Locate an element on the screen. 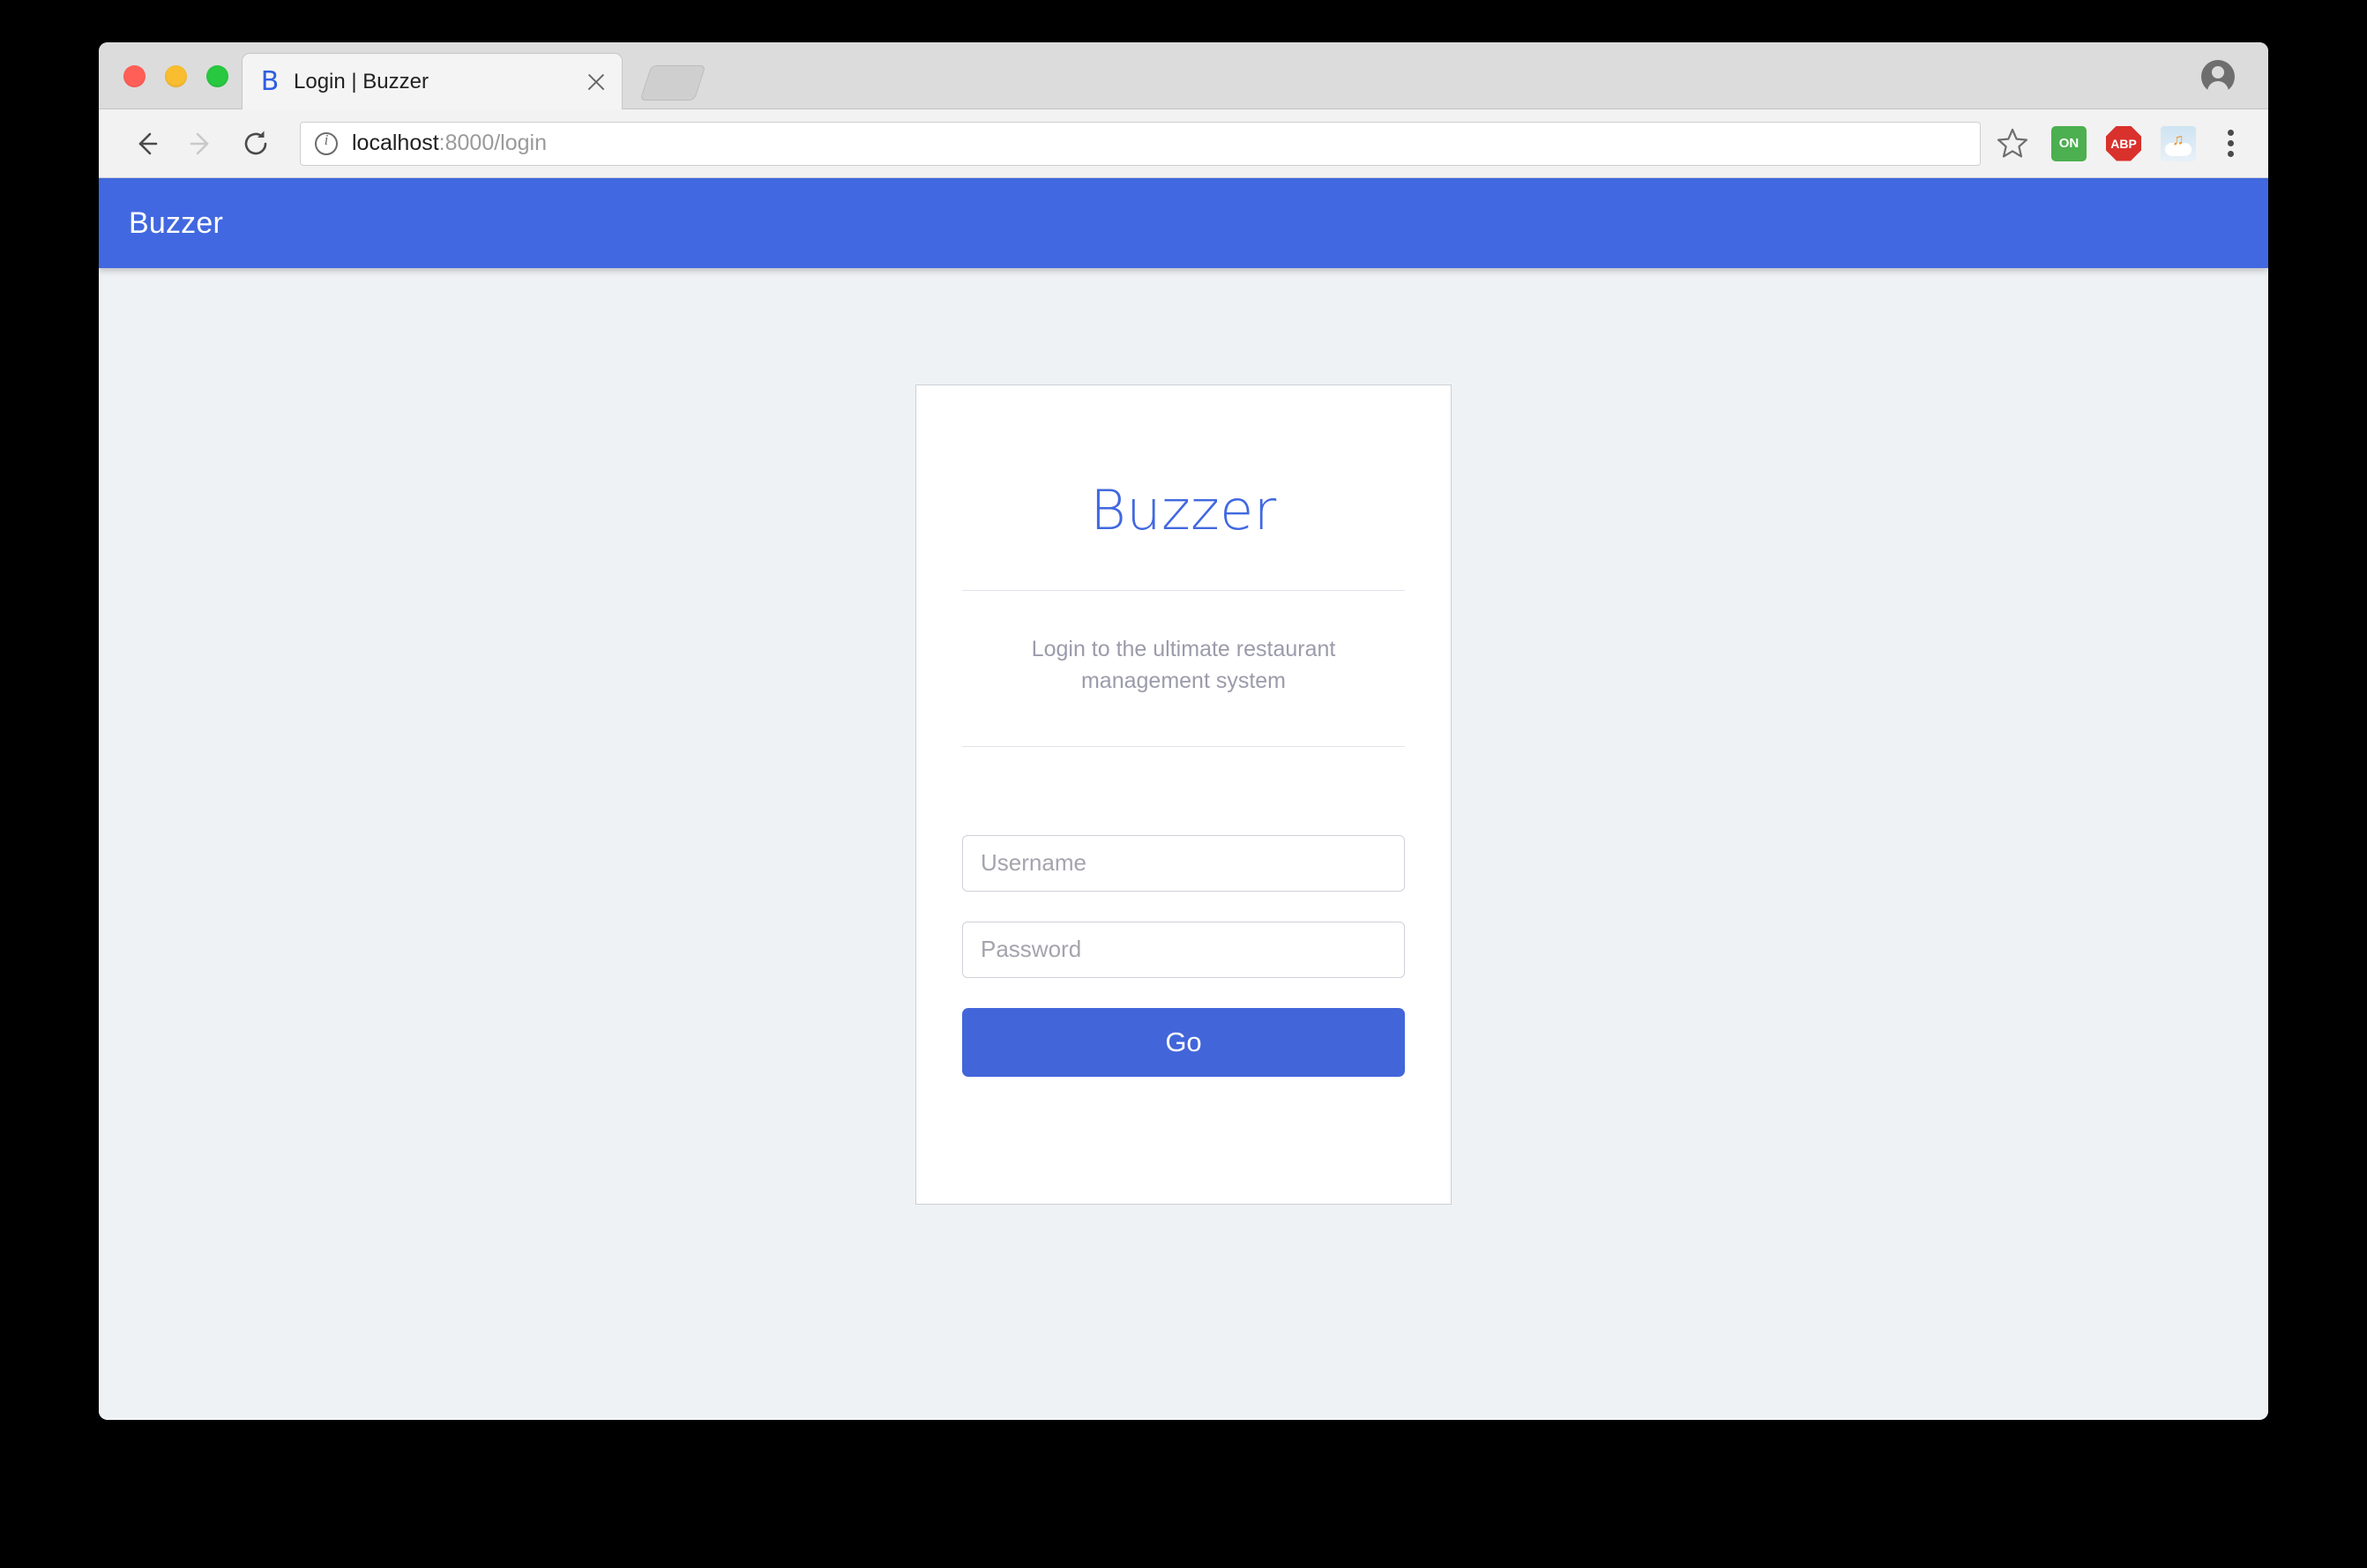 The height and width of the screenshot is (1568, 2367). username-input is located at coordinates (1183, 863).